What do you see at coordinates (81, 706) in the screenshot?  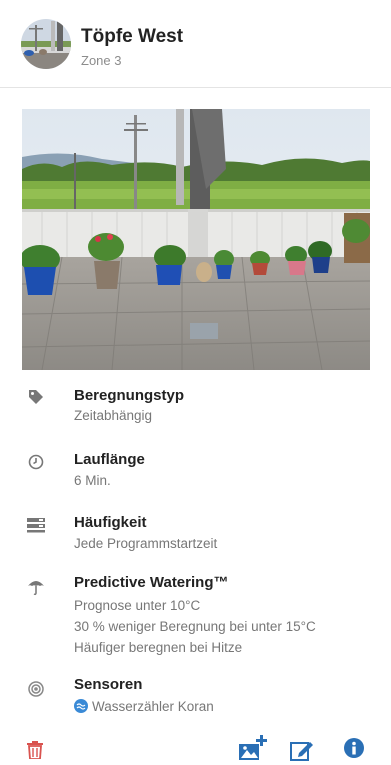 I see `water-meter-icon` at bounding box center [81, 706].